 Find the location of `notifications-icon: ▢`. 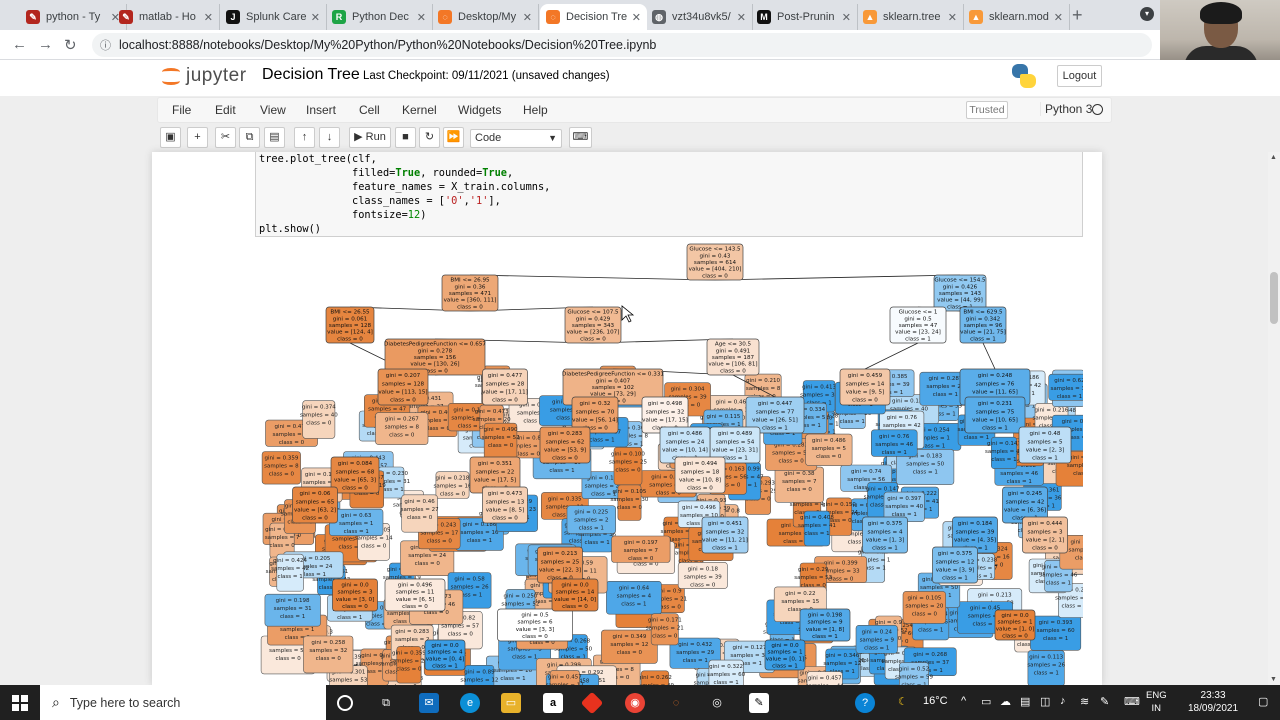

notifications-icon: ▢ is located at coordinates (1263, 701).